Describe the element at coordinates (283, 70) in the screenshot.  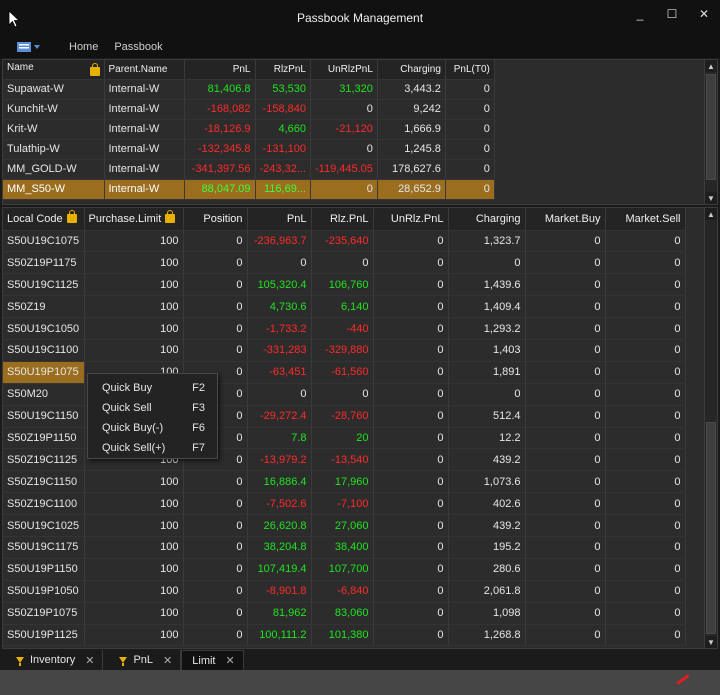
I see `column-header-rlzpnl: RlzPnL` at that location.